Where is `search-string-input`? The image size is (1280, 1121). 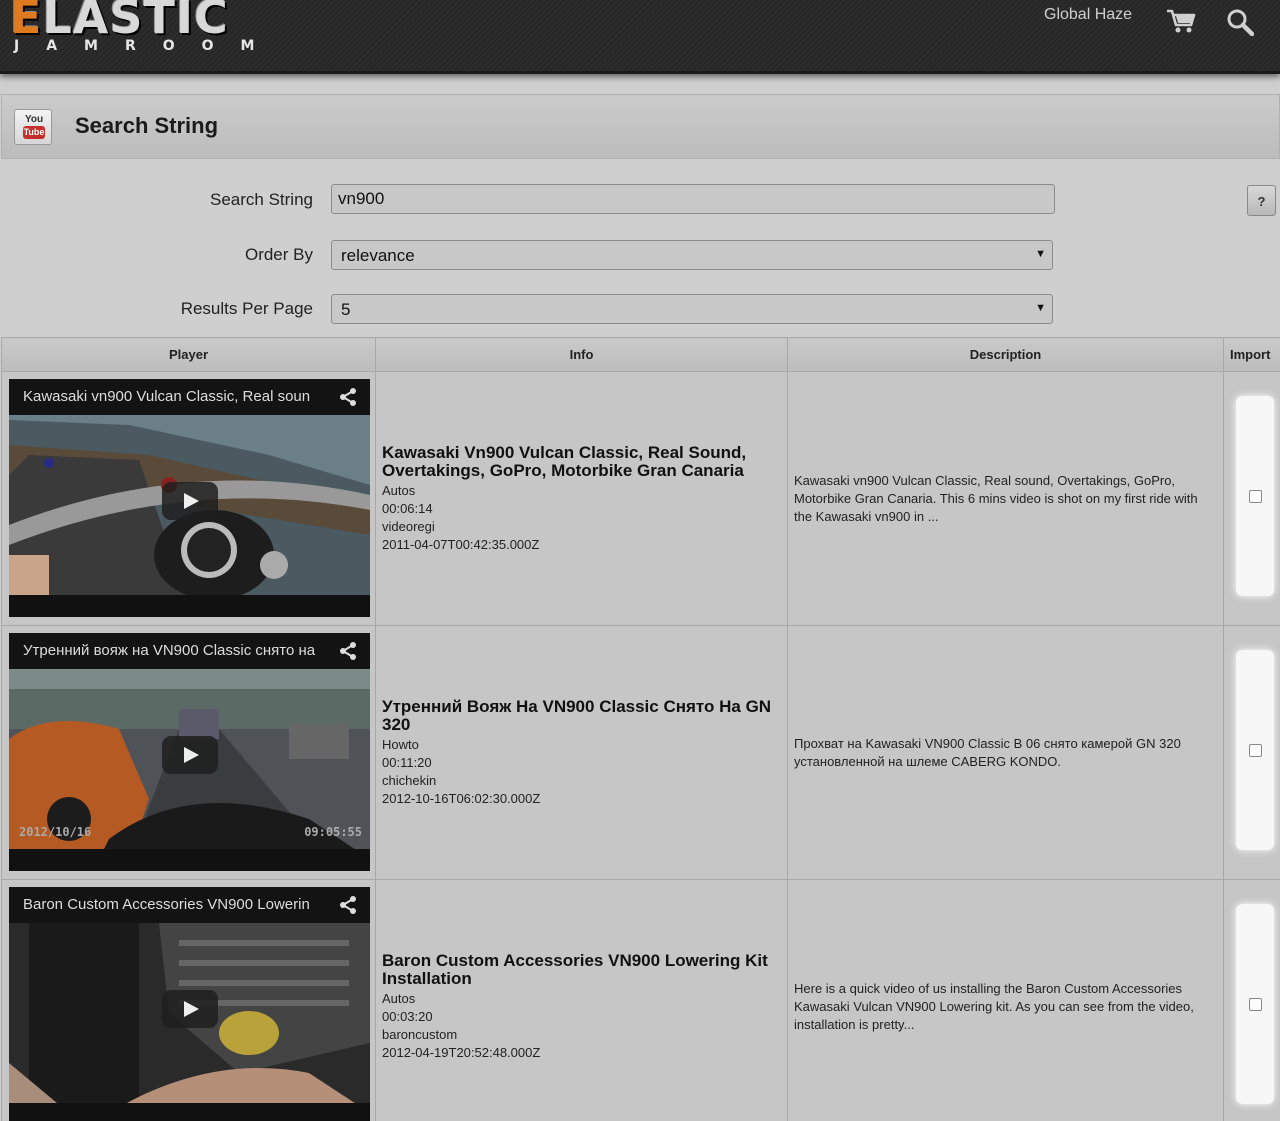 search-string-input is located at coordinates (693, 199).